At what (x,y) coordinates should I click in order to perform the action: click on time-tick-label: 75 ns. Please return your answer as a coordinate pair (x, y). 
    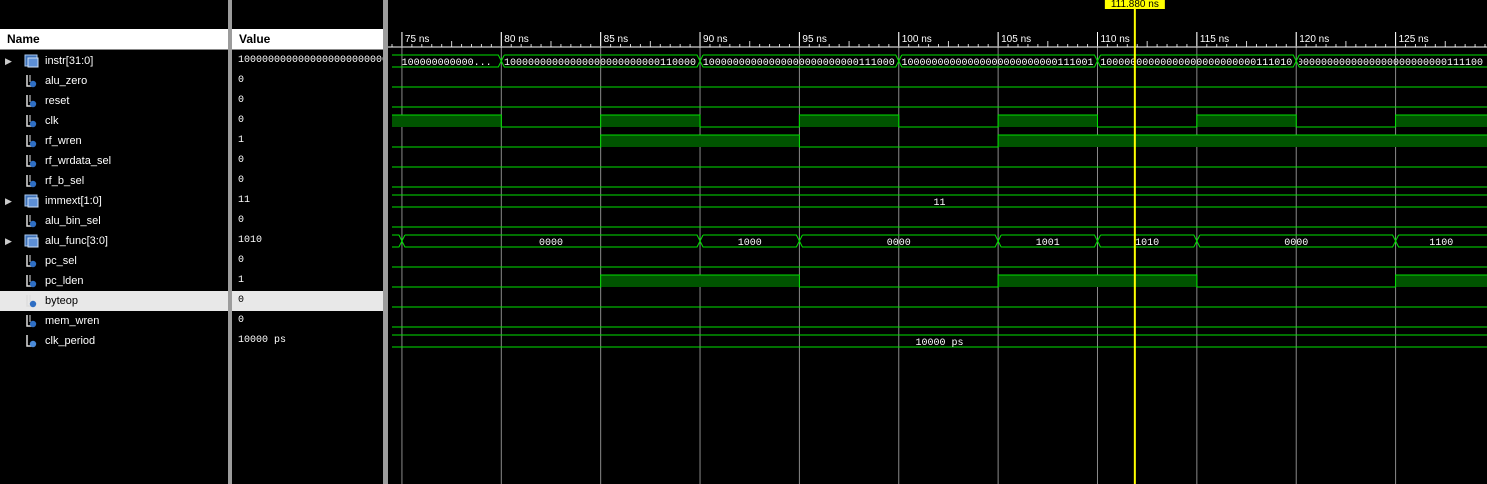
    Looking at the image, I should click on (417, 39).